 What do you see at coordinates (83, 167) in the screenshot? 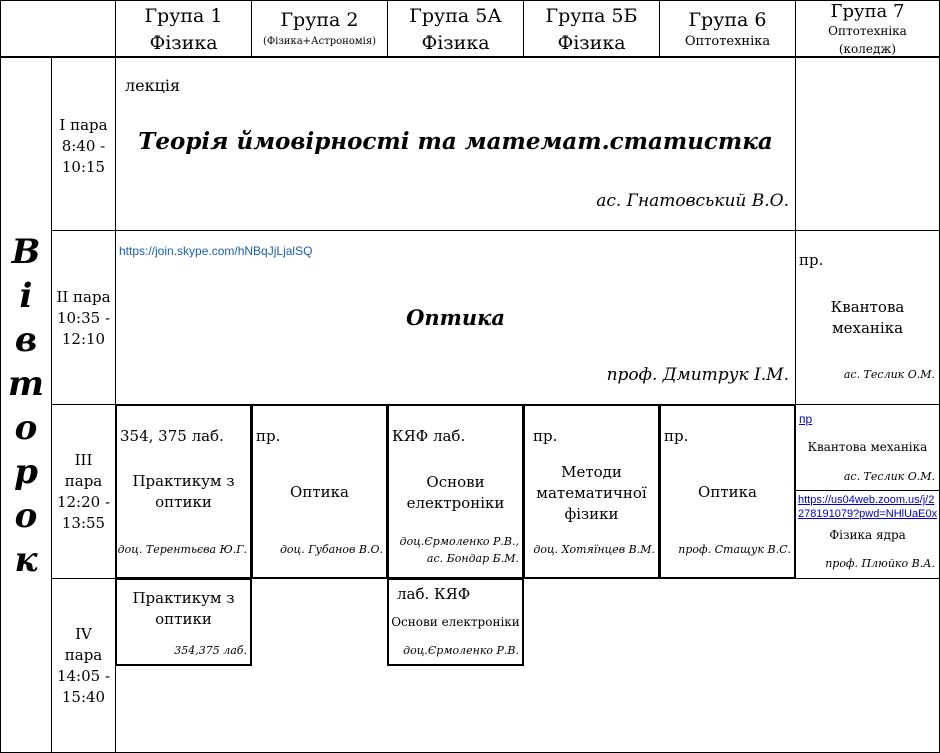
I see `pair-end: 10:15` at bounding box center [83, 167].